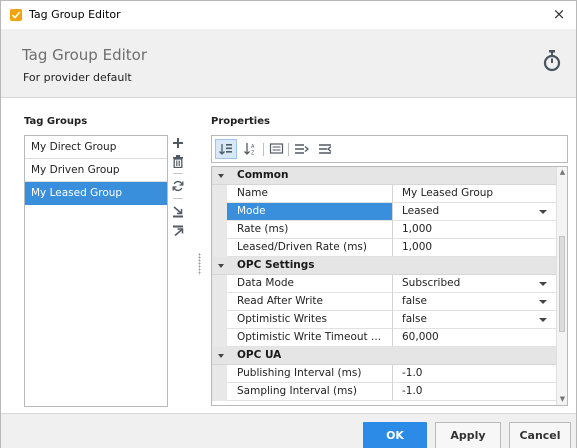 This screenshot has width=577, height=448. I want to click on page-title: Tag Group Editor, so click(84, 55).